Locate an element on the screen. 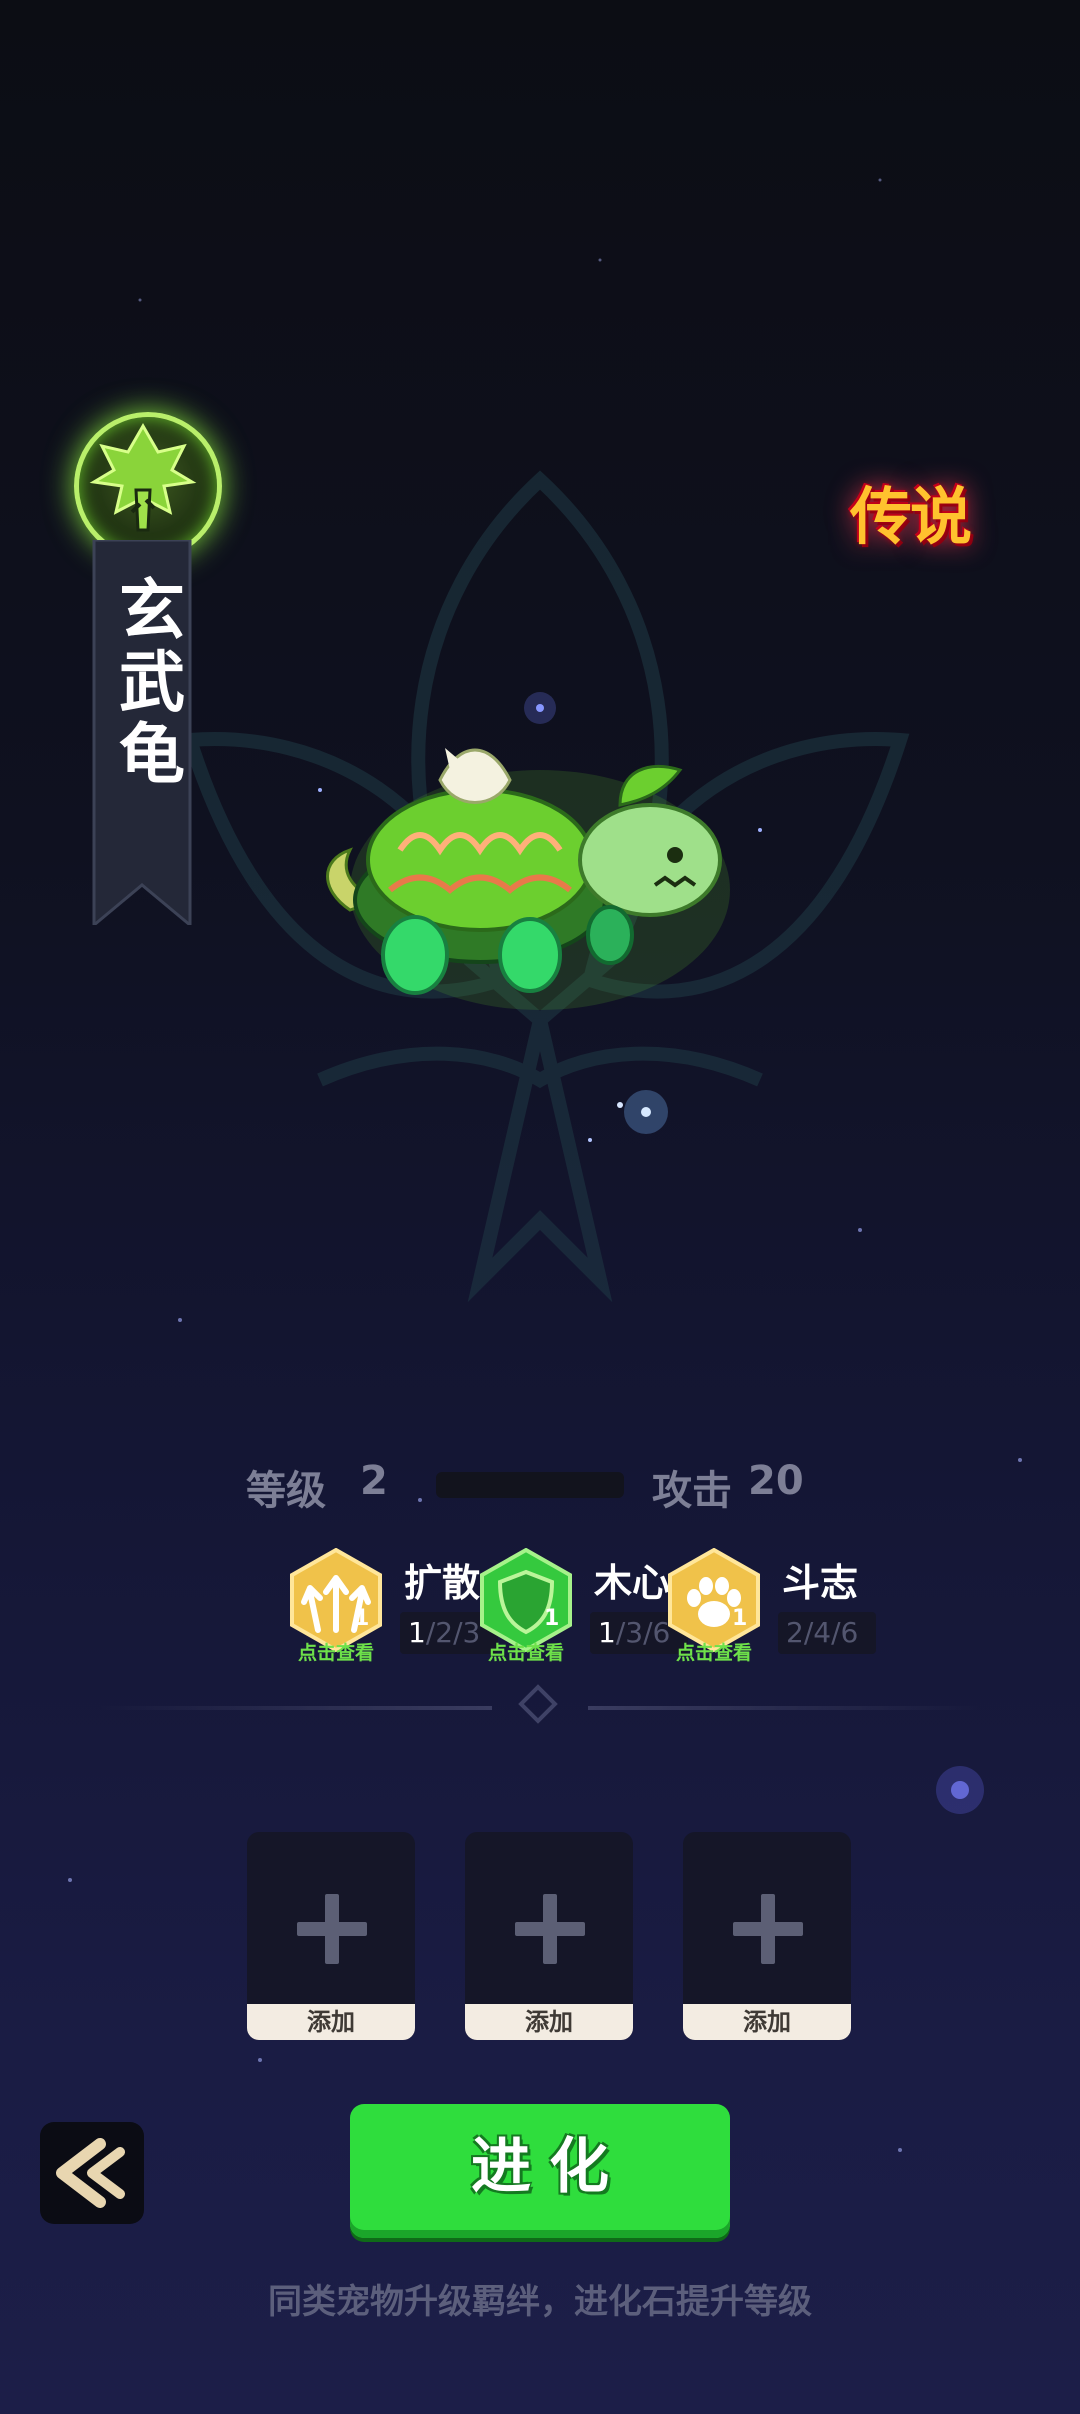 The height and width of the screenshot is (2414, 1080). experience-bar is located at coordinates (530, 1485).